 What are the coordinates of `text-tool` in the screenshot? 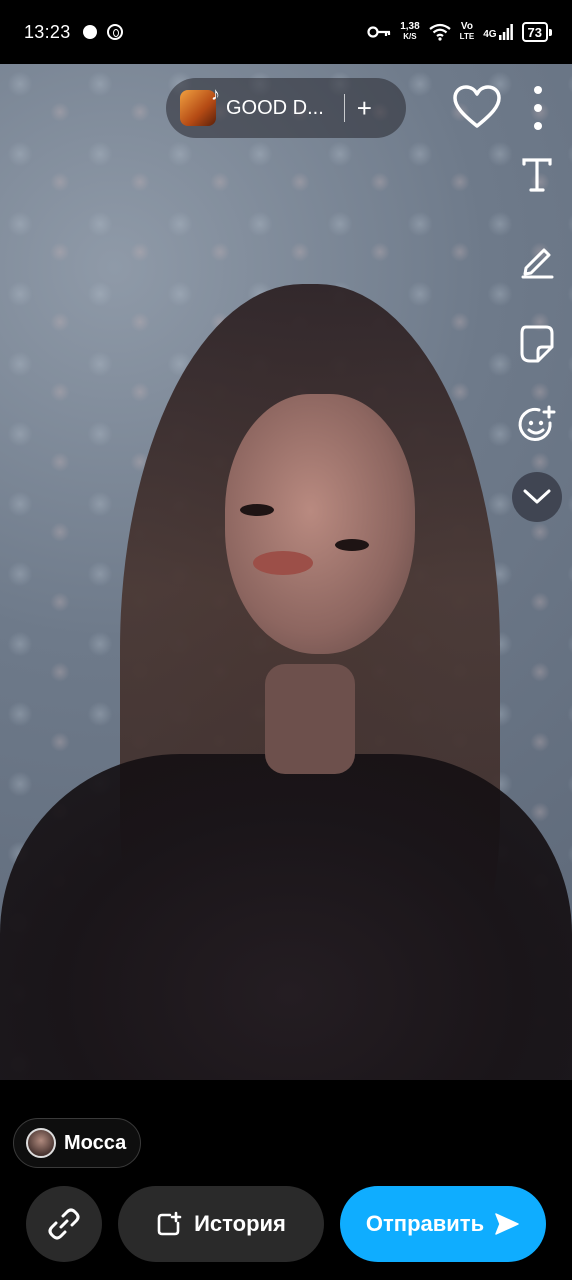 It's located at (537, 175).